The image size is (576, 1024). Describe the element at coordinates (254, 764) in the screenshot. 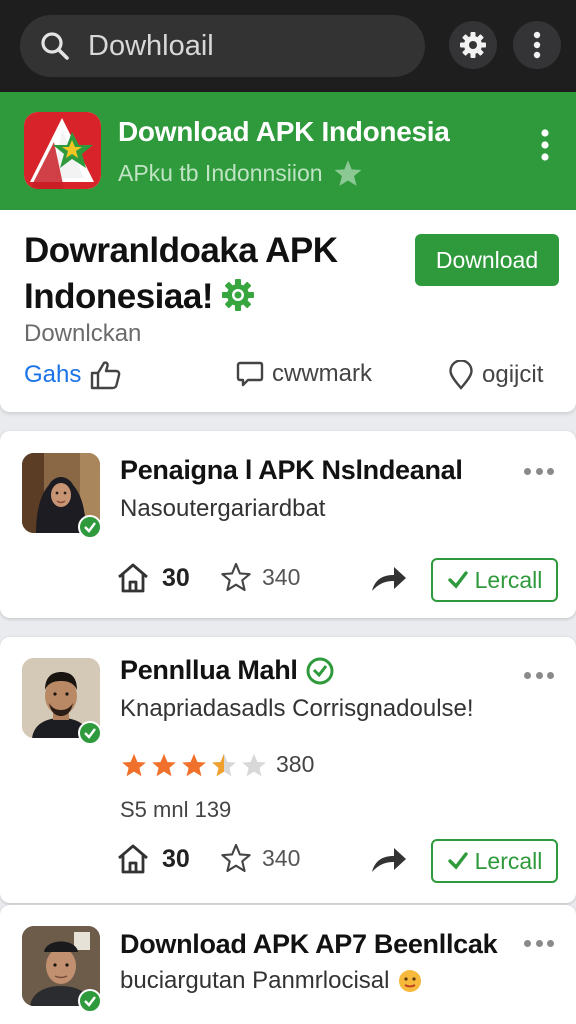

I see `star-empty-icon` at that location.